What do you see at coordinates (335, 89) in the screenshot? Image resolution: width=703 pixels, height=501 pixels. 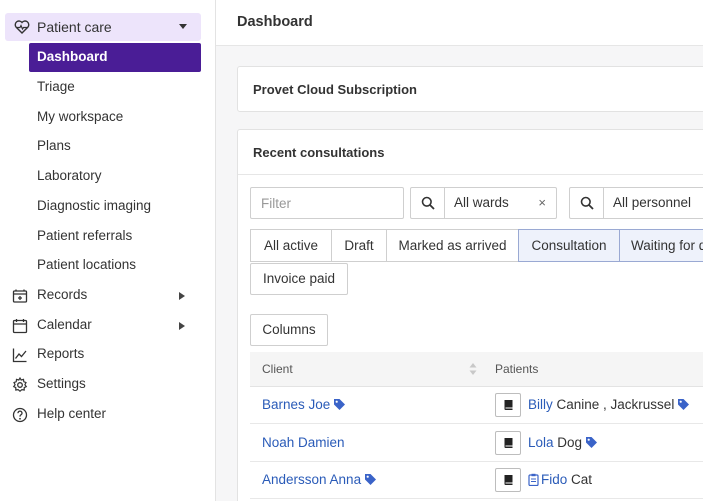 I see `subscription-card-title: Provet Cloud Subscription` at bounding box center [335, 89].